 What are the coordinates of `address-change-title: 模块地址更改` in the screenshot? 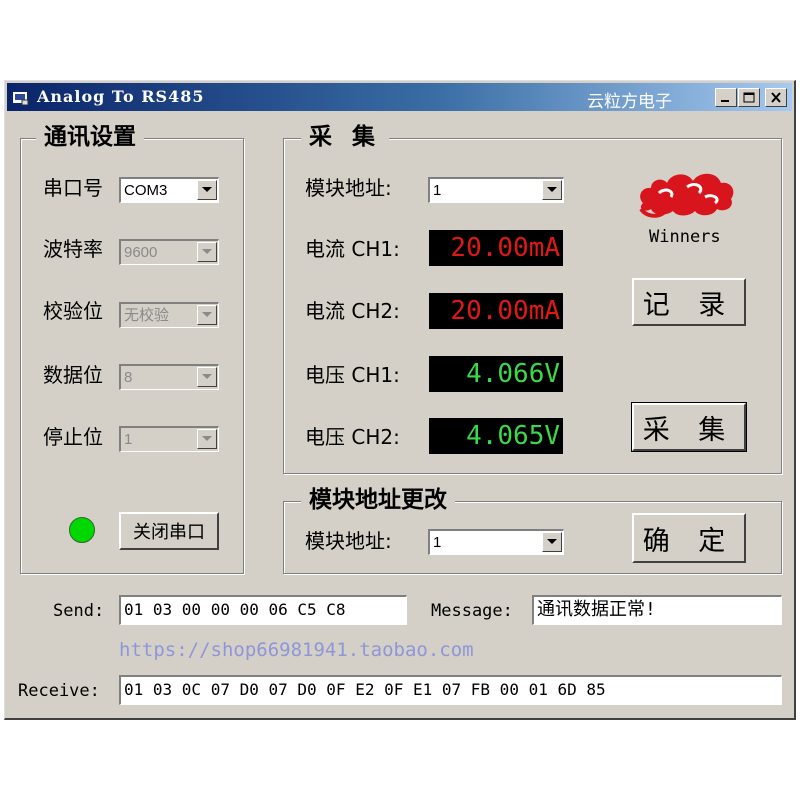 It's located at (378, 500).